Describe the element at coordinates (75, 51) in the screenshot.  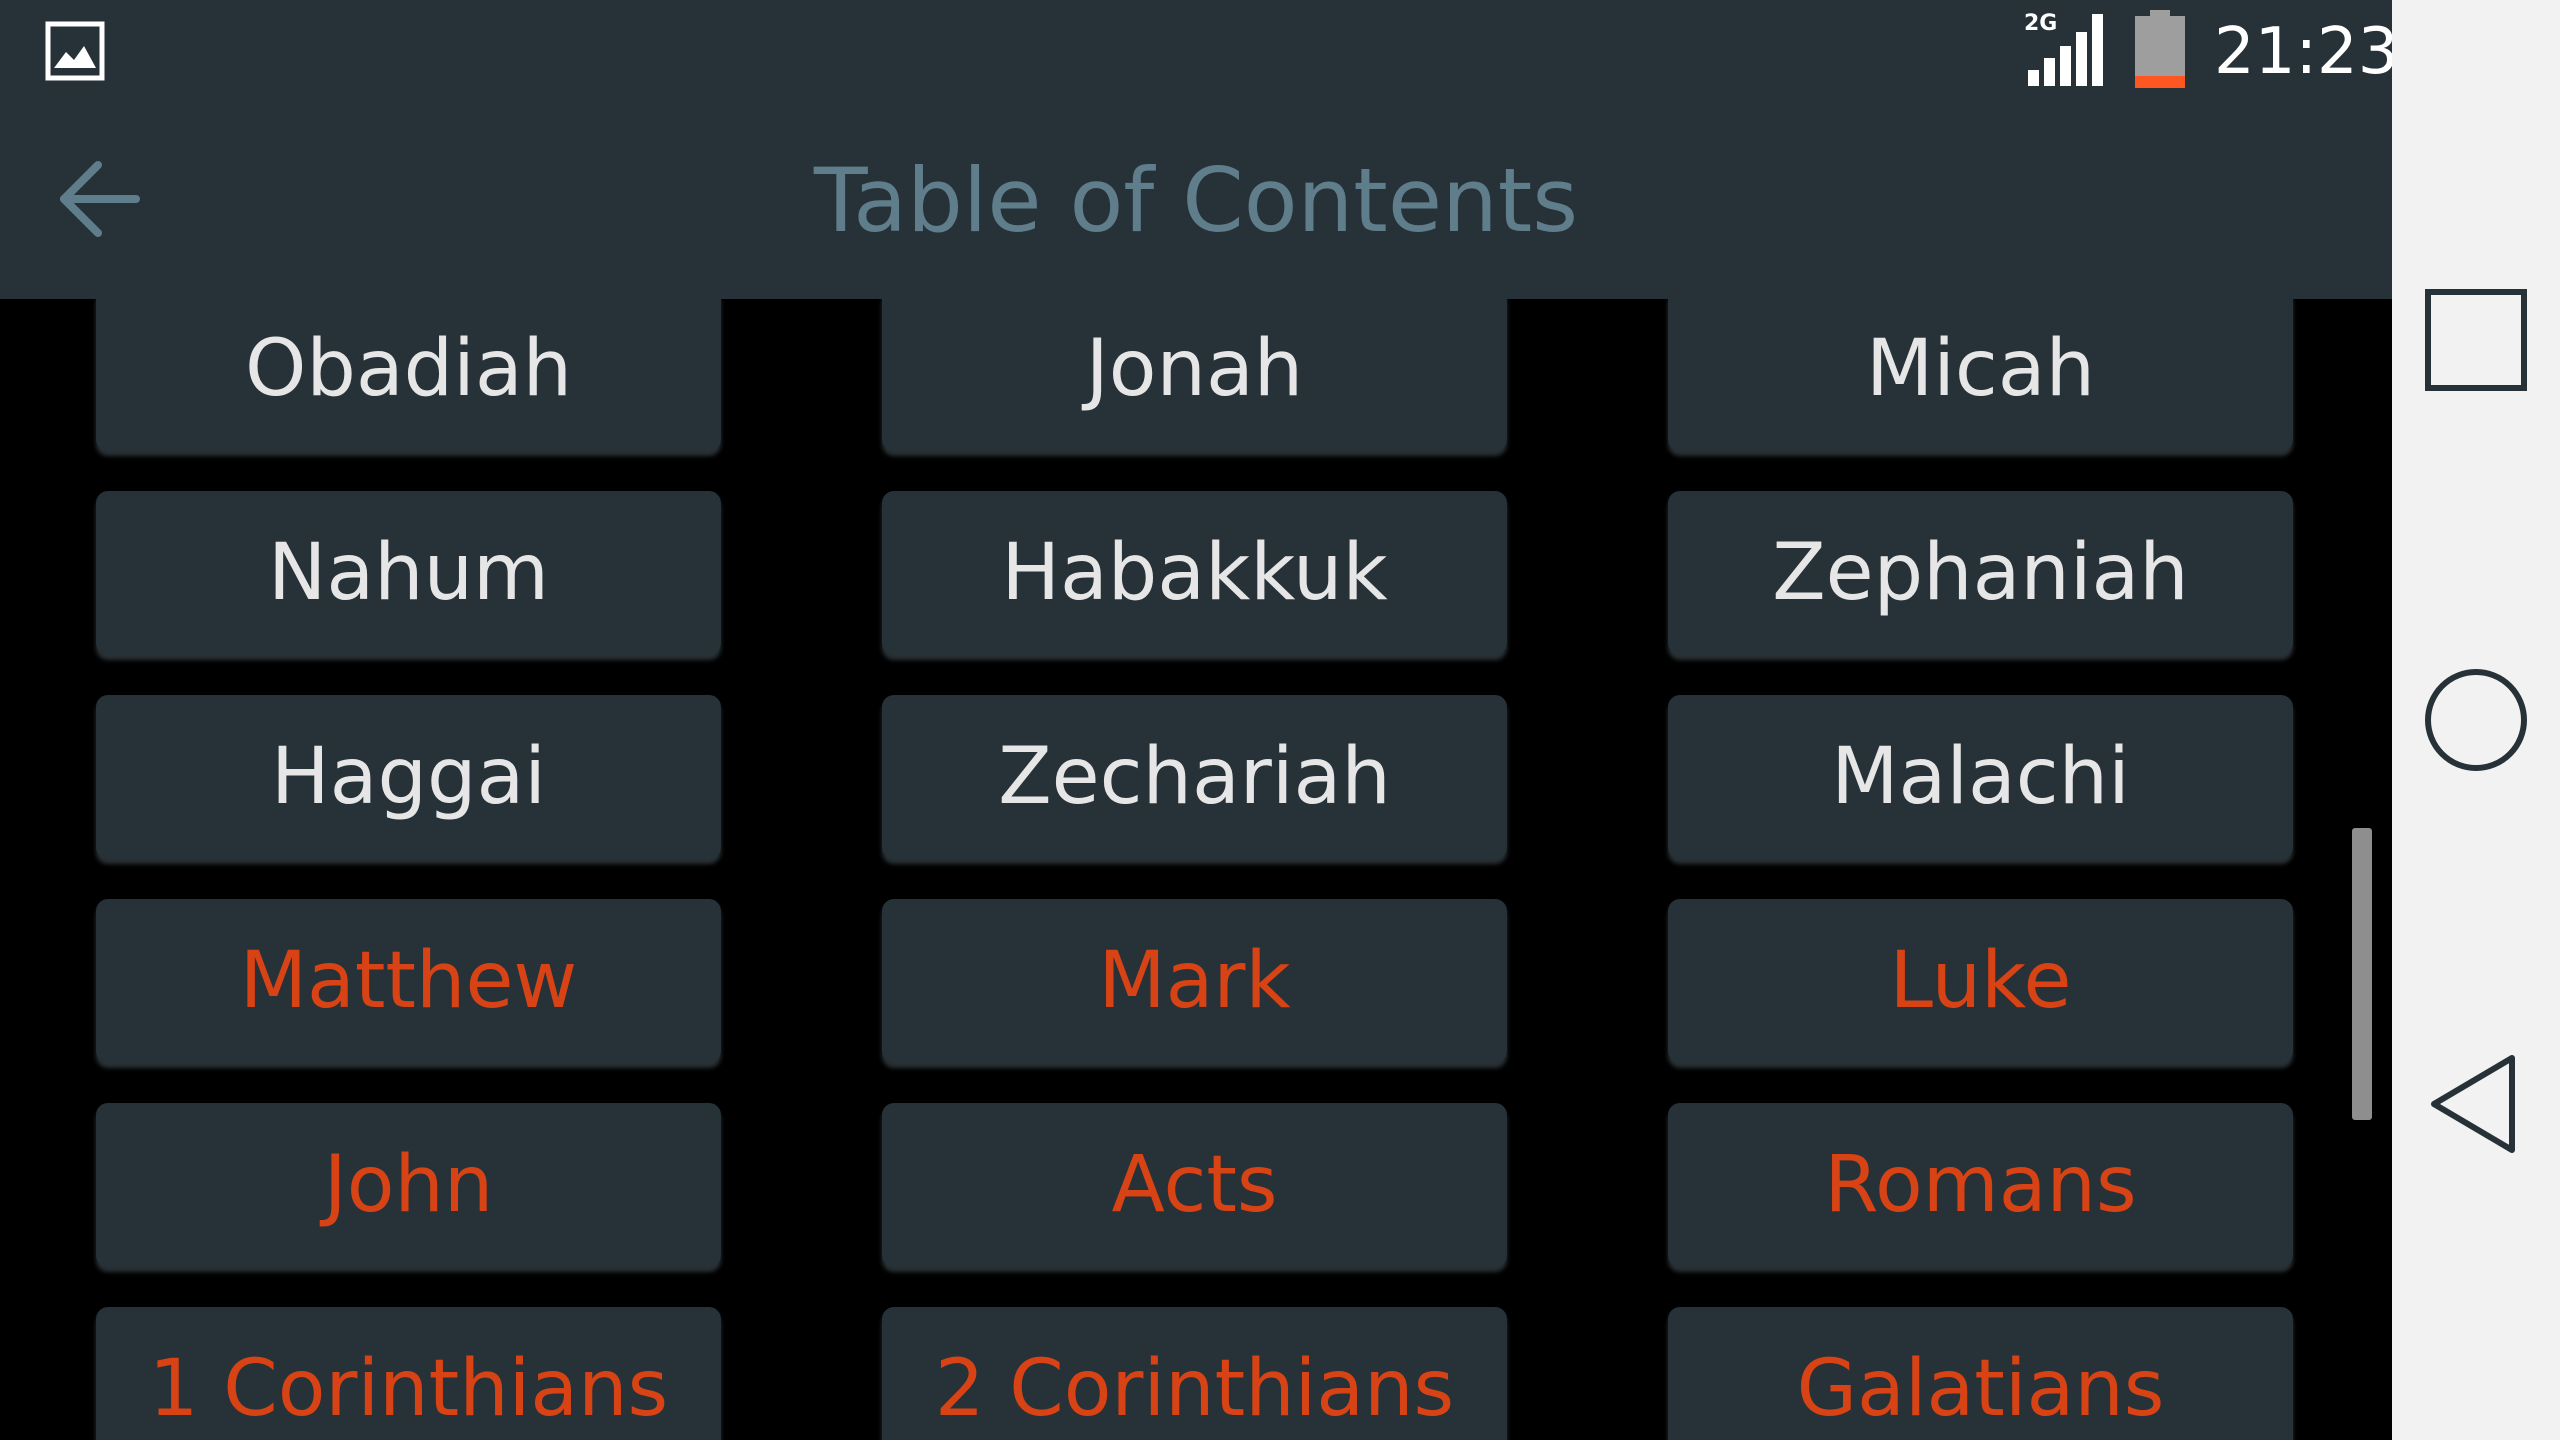
I see `gallery-icon` at that location.